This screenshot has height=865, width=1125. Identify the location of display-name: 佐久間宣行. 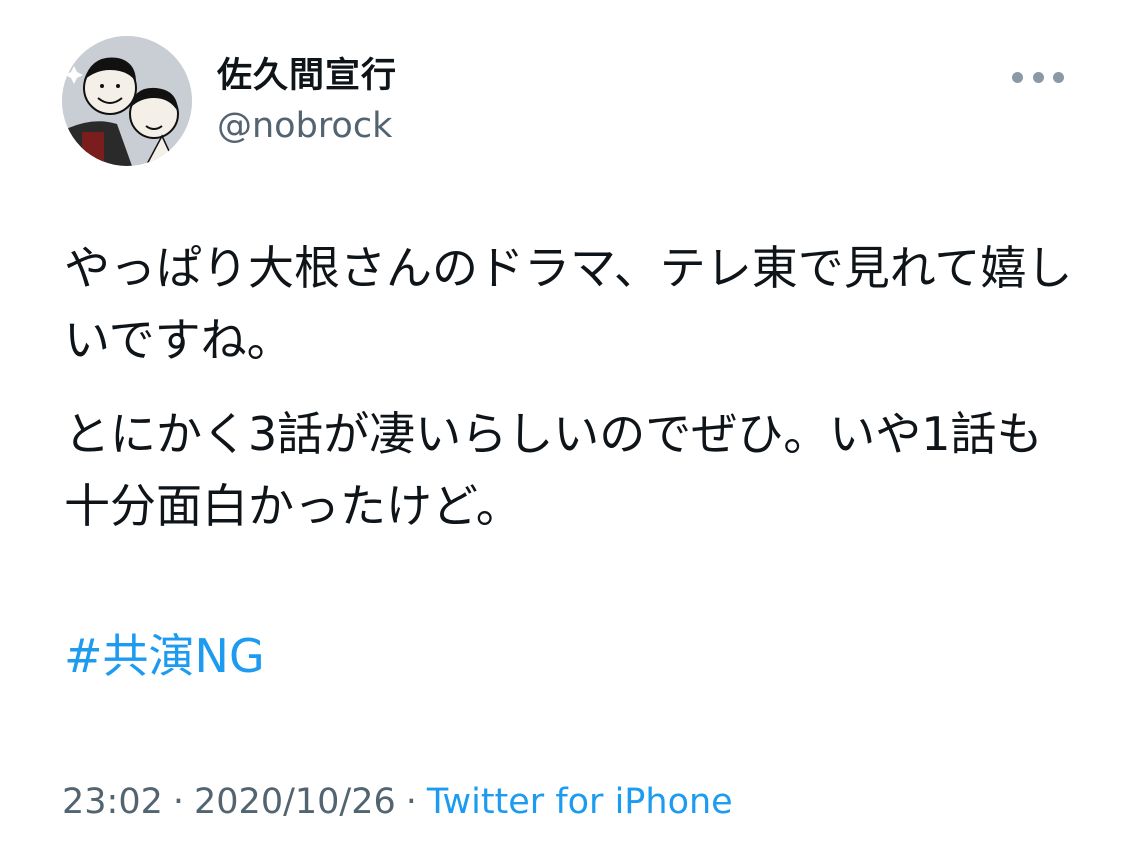
(307, 76).